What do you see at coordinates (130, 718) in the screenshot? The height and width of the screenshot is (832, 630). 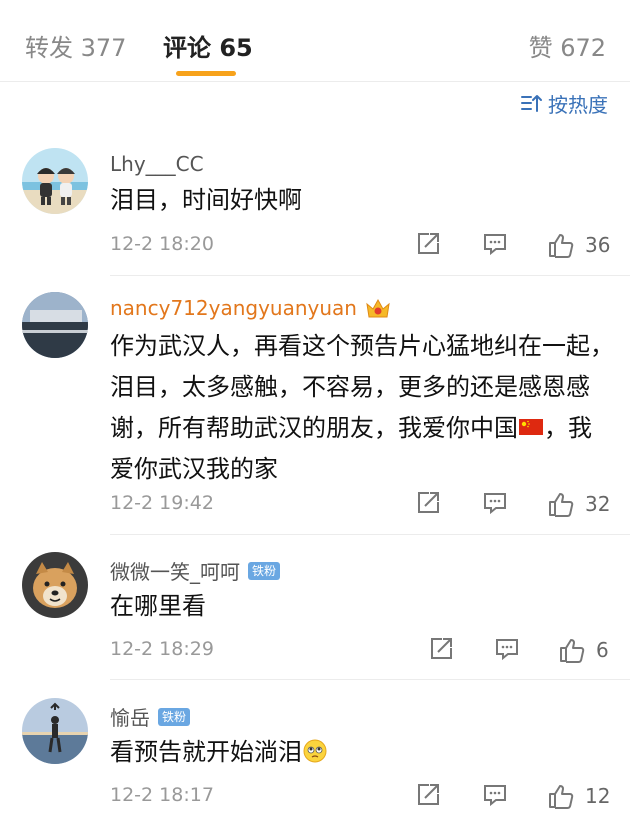 I see `username-text: 愉岳` at bounding box center [130, 718].